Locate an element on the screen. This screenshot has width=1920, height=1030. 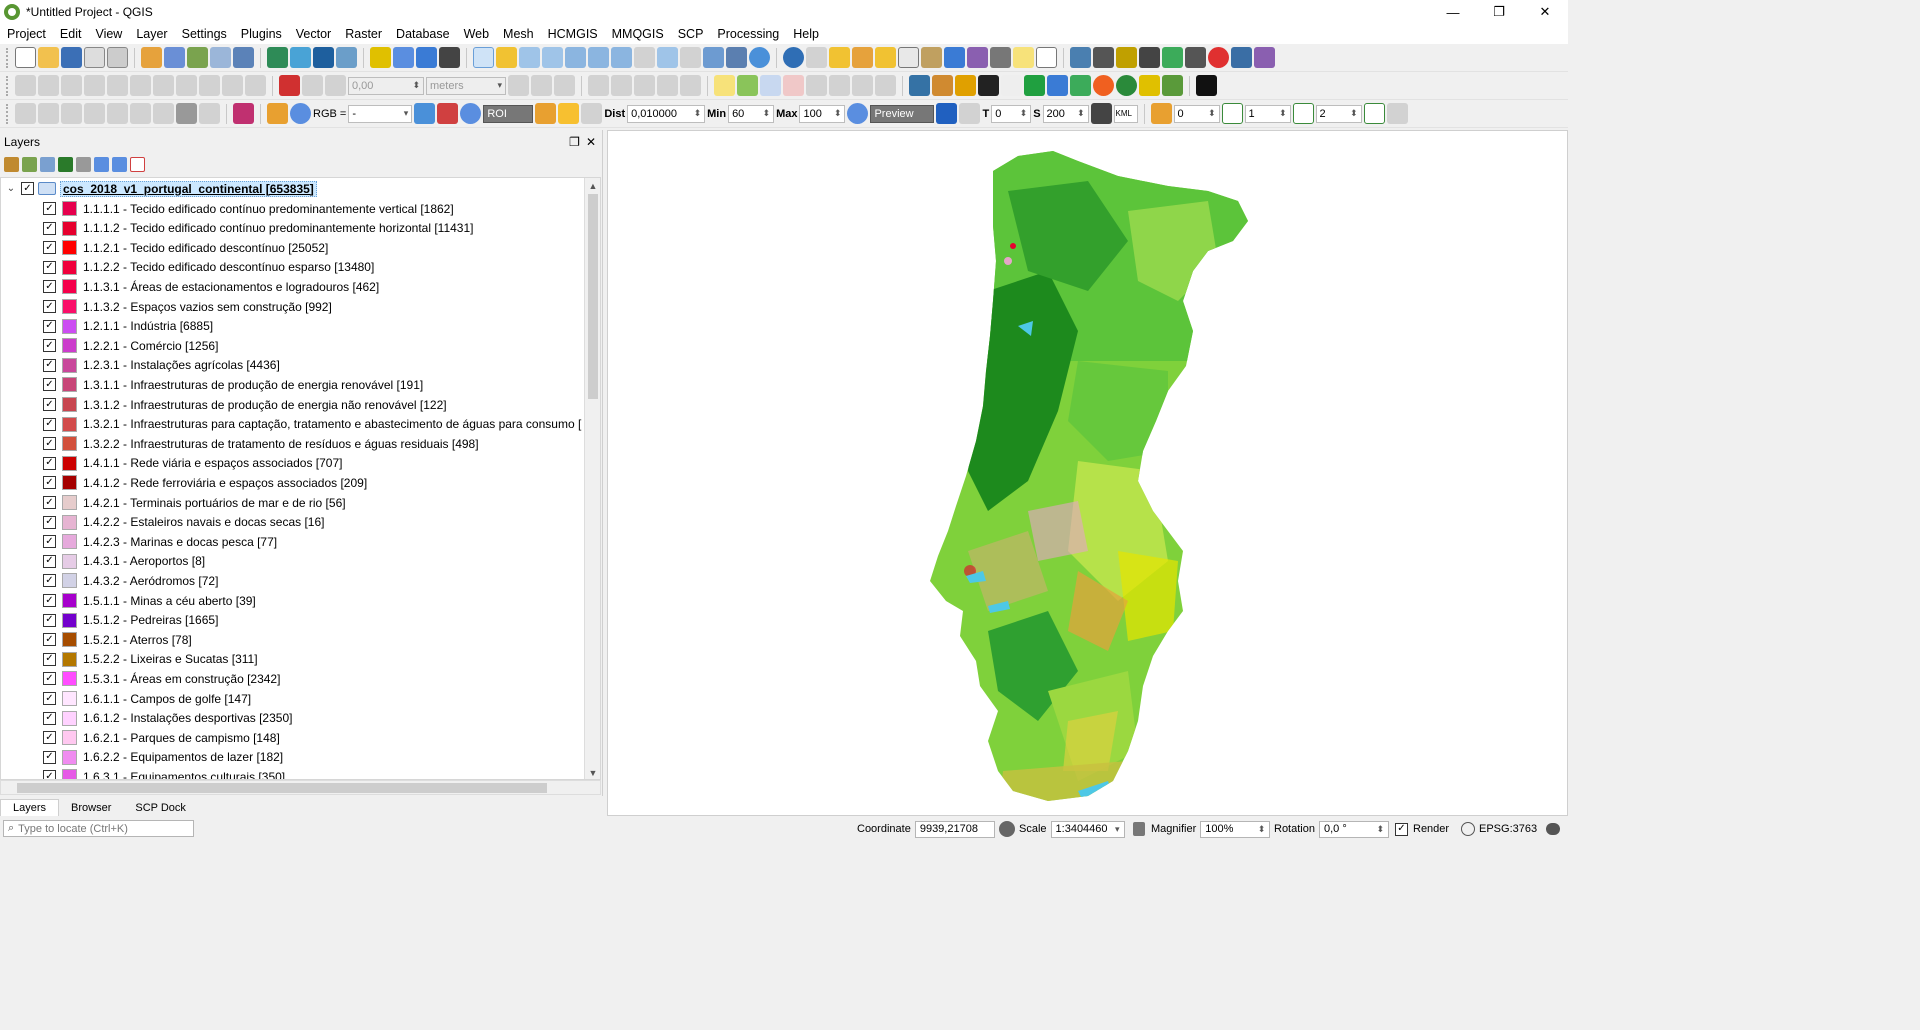
plugin-h-icon is located at coordinates (1126, 85).